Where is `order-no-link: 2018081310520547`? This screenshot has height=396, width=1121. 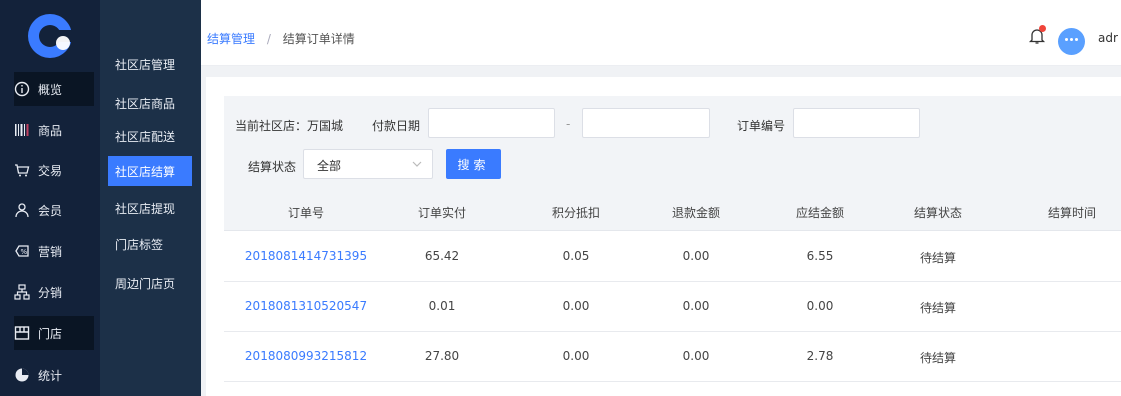 order-no-link: 2018081310520547 is located at coordinates (306, 306).